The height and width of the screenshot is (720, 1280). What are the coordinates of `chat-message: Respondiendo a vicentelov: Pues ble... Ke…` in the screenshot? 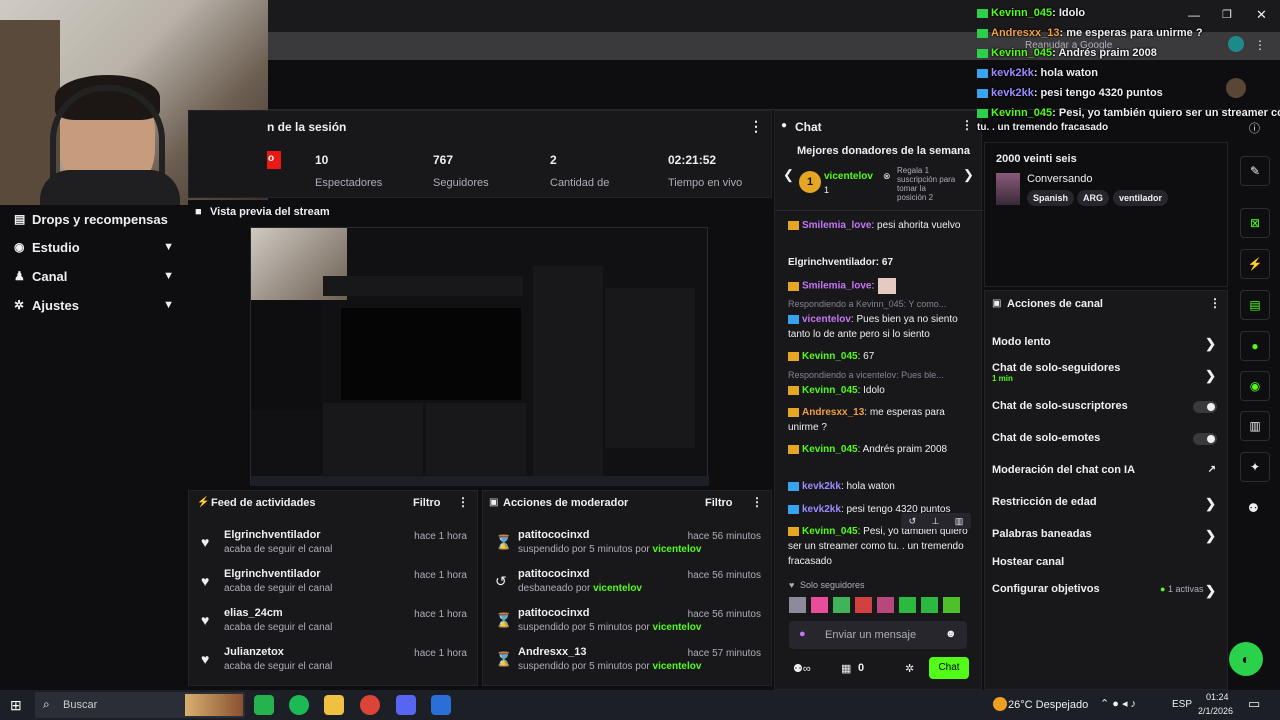 It's located at (879, 383).